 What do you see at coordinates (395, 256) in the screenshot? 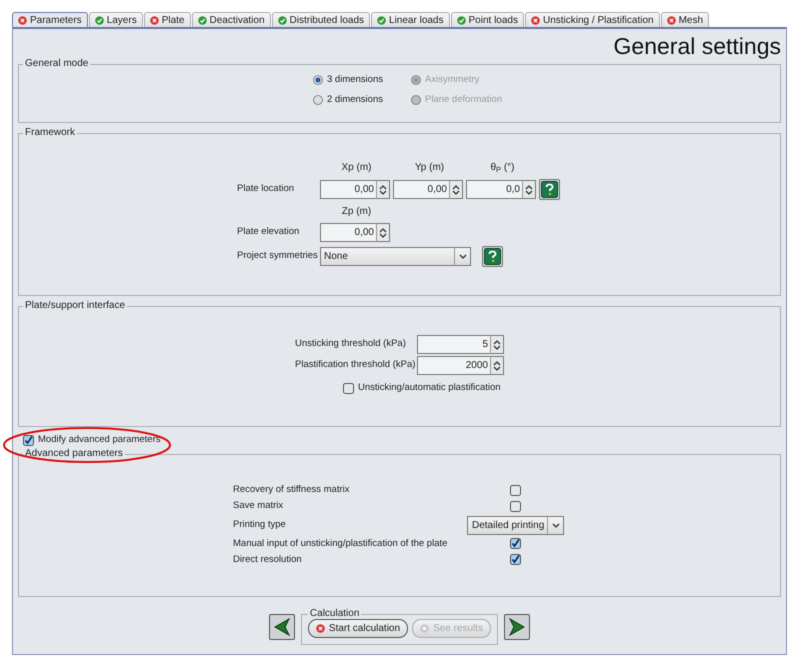
I see `dropdown: None` at bounding box center [395, 256].